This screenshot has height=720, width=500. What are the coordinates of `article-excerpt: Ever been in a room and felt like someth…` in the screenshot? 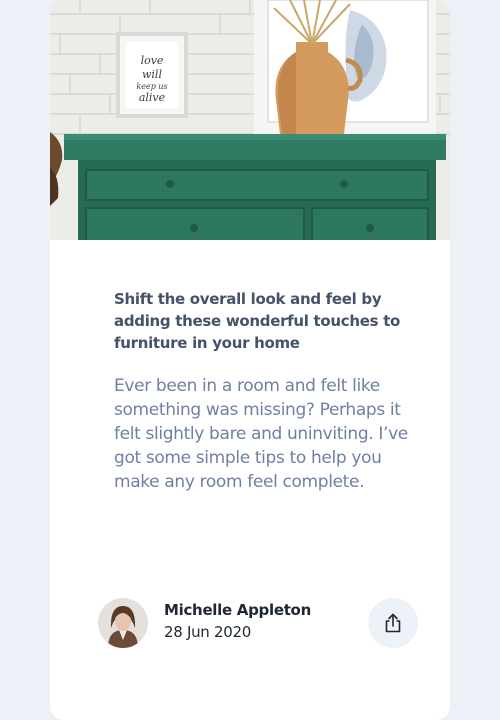 It's located at (261, 434).